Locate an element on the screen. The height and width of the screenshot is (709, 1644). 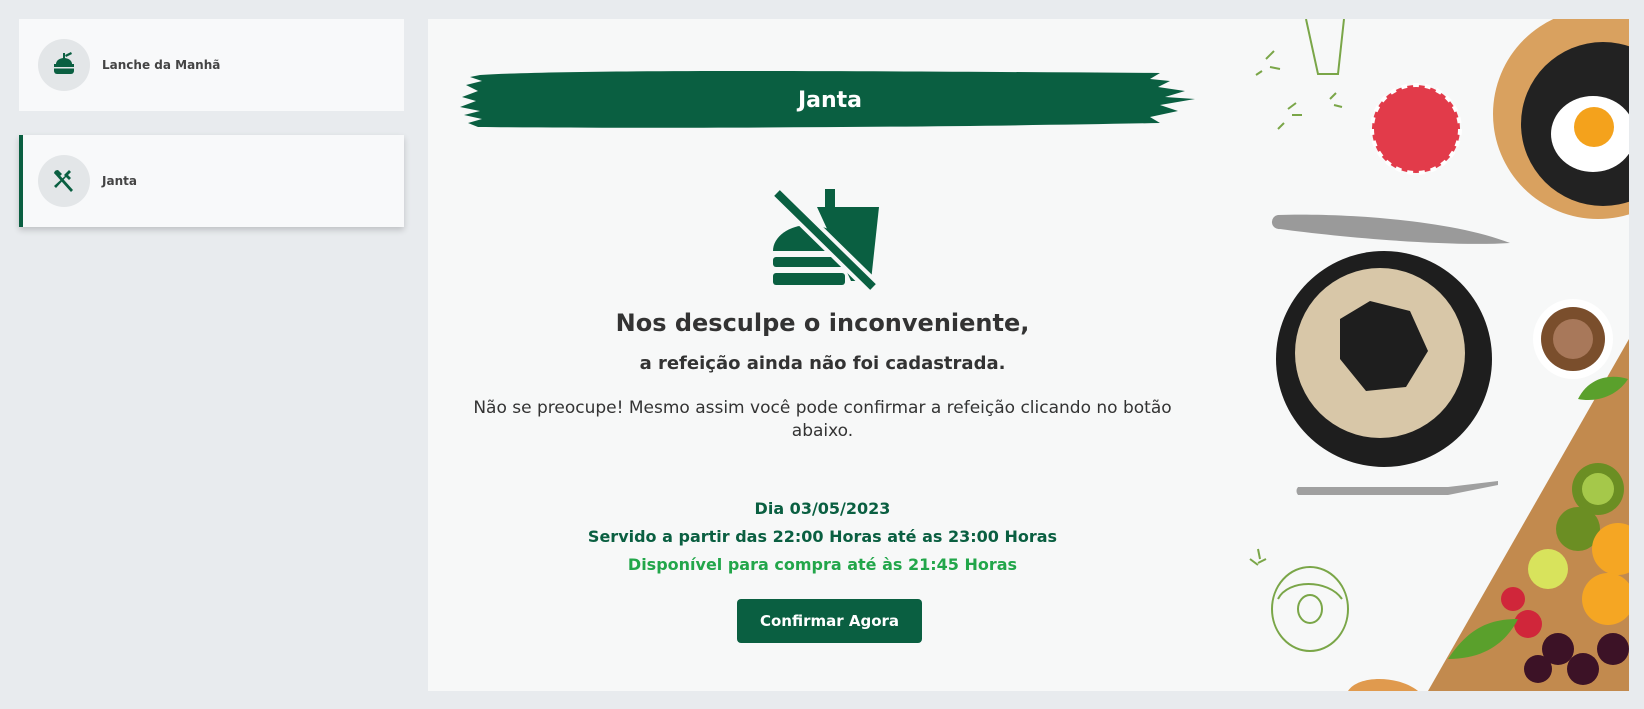
no-food-icon is located at coordinates (825, 242).